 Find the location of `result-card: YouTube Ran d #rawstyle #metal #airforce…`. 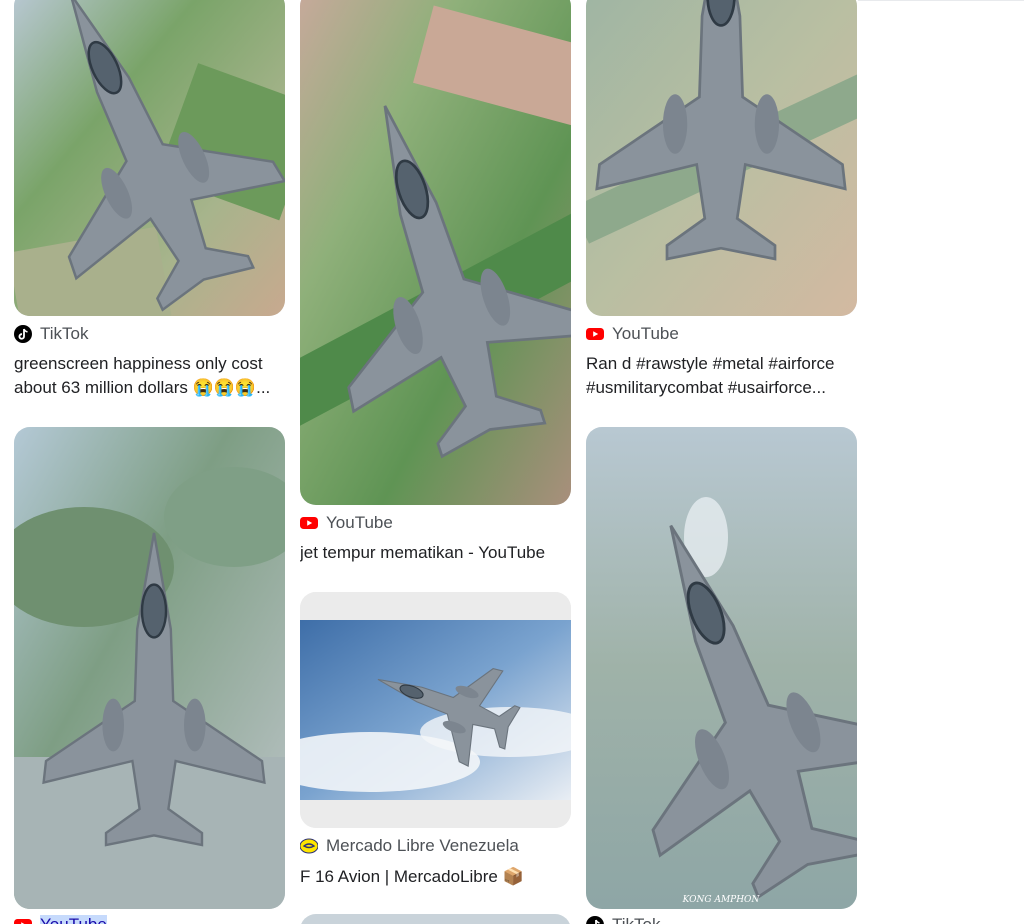

result-card: YouTube Ran d #rawstyle #metal #airforce… is located at coordinates (721, 200).